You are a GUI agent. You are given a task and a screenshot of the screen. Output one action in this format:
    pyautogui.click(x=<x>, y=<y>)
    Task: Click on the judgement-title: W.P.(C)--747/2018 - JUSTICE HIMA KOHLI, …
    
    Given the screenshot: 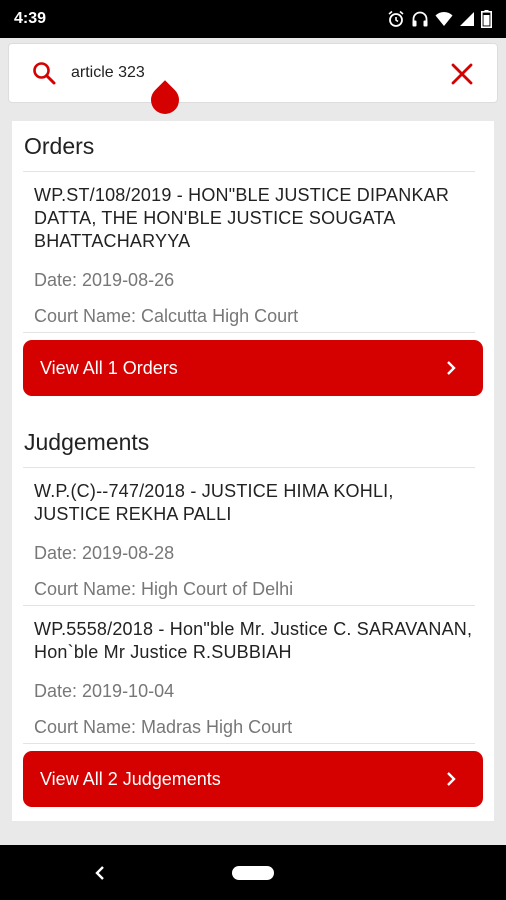 What is the action you would take?
    pyautogui.click(x=214, y=502)
    